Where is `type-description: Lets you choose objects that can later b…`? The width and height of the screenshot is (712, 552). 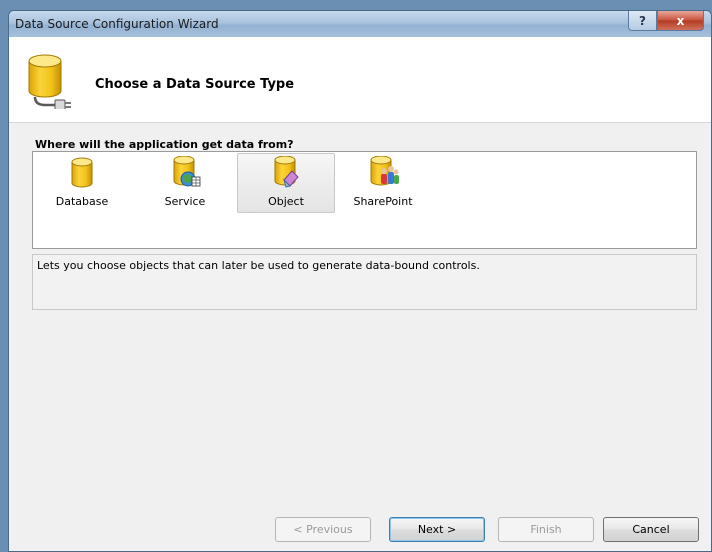 type-description: Lets you choose objects that can later b… is located at coordinates (258, 265).